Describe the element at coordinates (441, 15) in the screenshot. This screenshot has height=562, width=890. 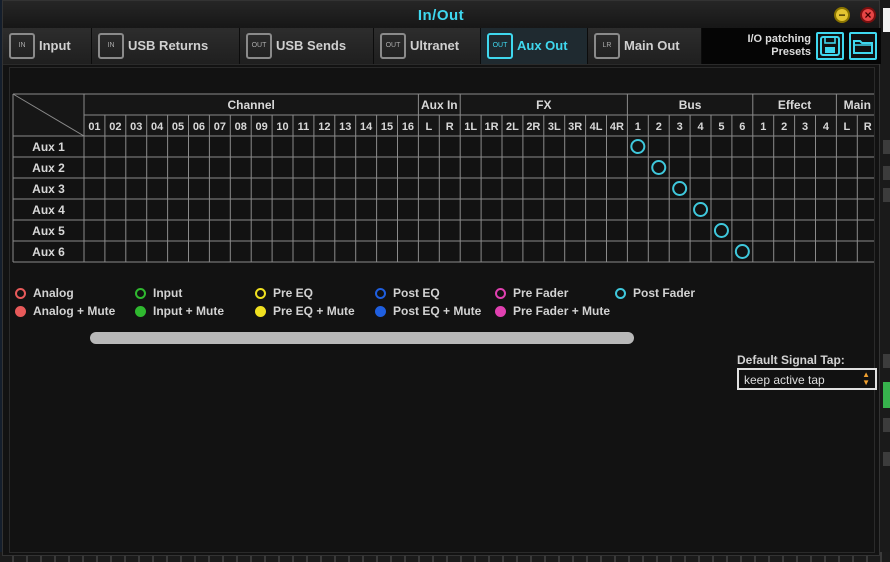
I see `title-bar: In/Out − ×` at that location.